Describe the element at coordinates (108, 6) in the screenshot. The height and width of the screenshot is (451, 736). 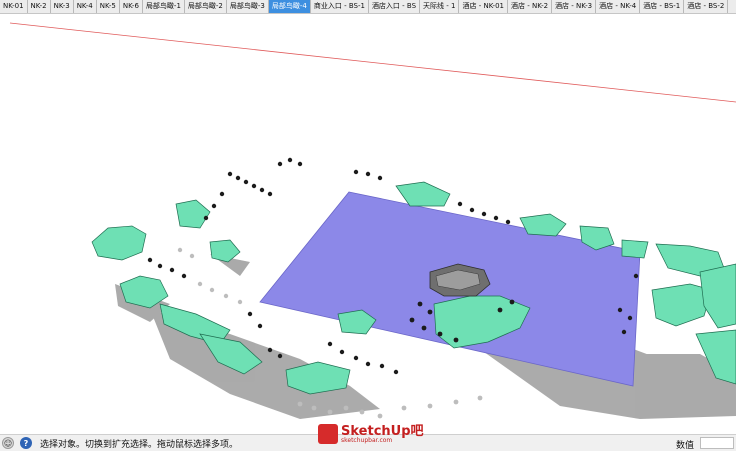
I see `scene-tab: NK-5` at that location.